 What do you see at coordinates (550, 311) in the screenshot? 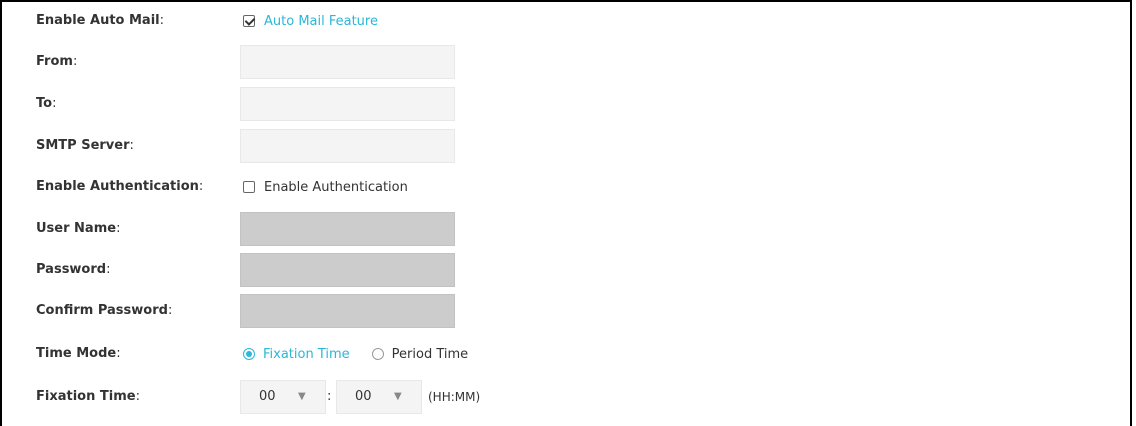
I see `row-confirm-password: Confirm Password:` at bounding box center [550, 311].